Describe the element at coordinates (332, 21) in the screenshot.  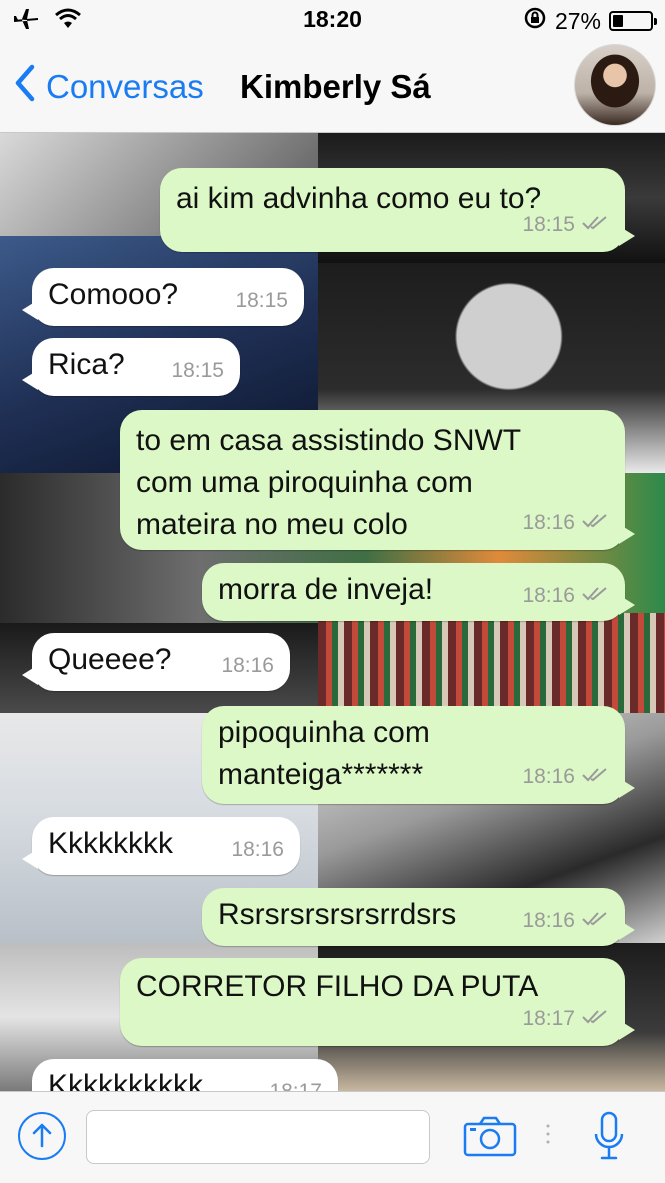
I see `status-bar: 18:20 27%` at that location.